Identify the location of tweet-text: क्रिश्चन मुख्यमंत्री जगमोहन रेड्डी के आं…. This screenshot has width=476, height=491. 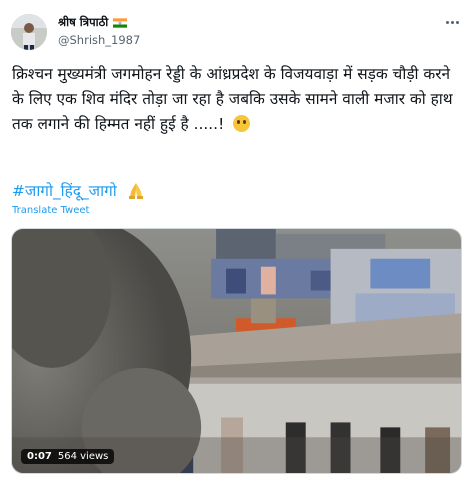
(238, 99).